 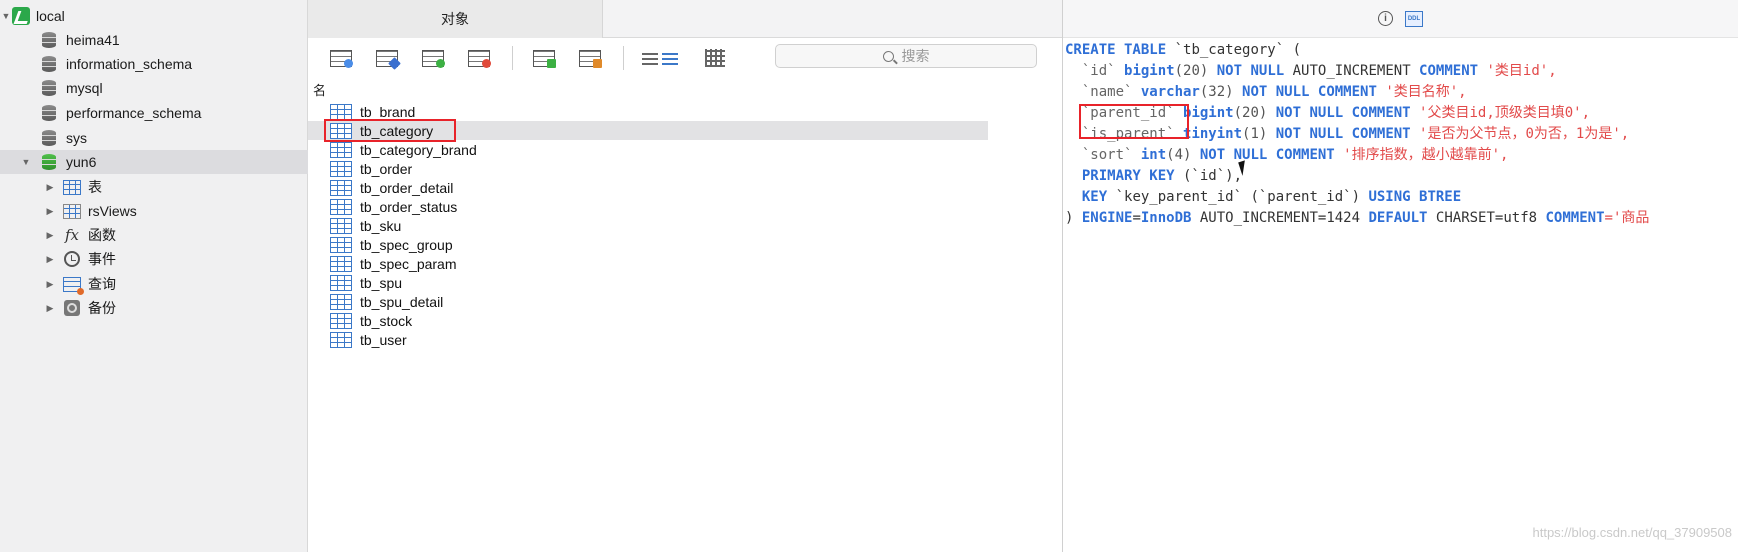 What do you see at coordinates (418, 149) in the screenshot?
I see `table-name: tb_category_brand` at bounding box center [418, 149].